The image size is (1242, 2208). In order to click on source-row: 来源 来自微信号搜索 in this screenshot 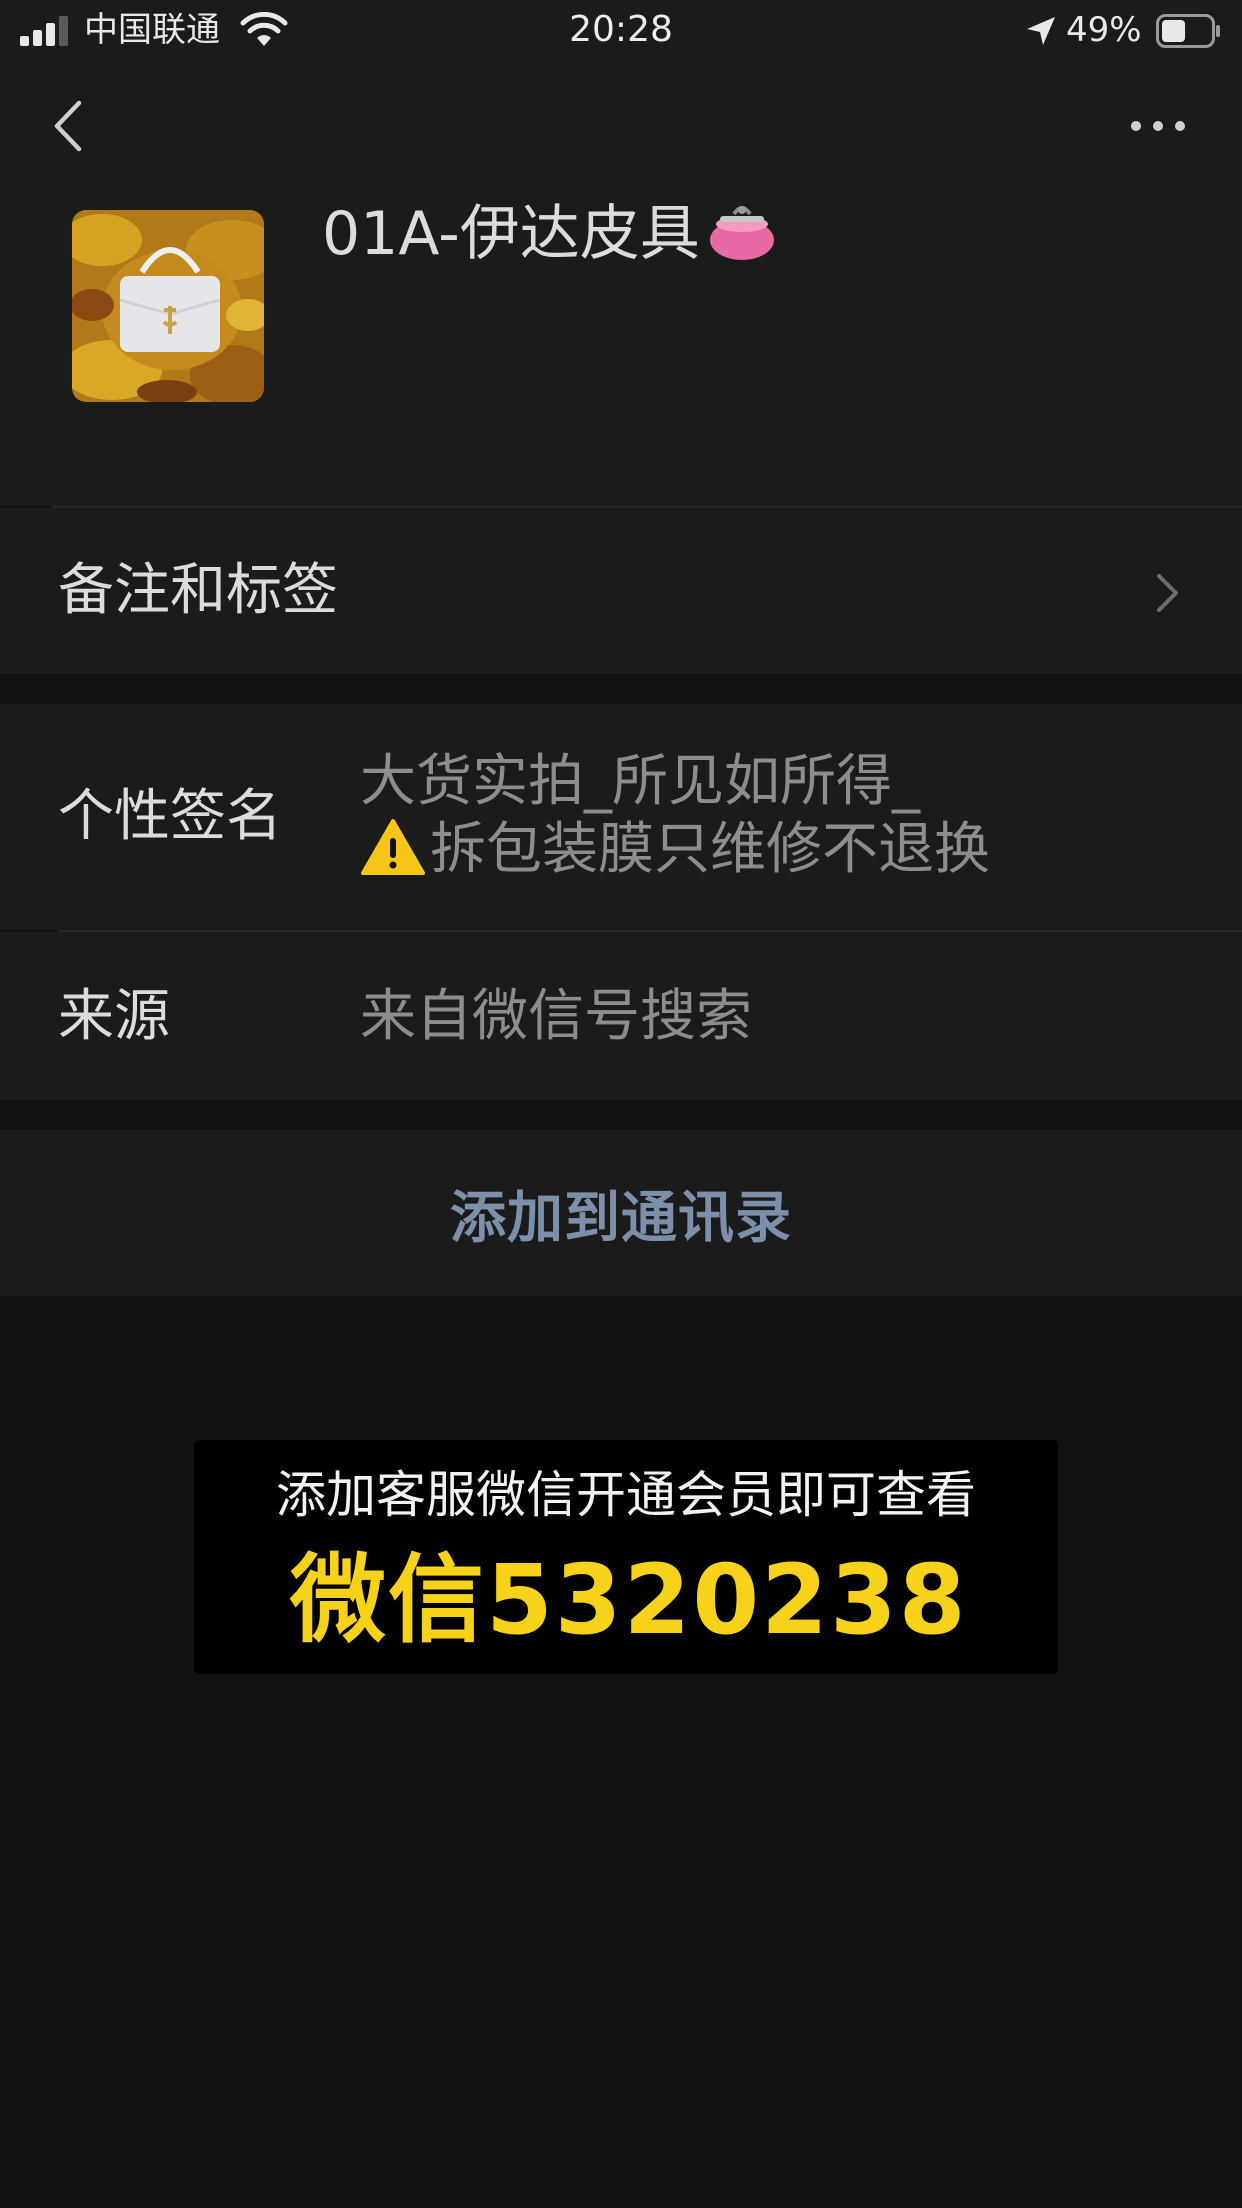, I will do `click(621, 1016)`.